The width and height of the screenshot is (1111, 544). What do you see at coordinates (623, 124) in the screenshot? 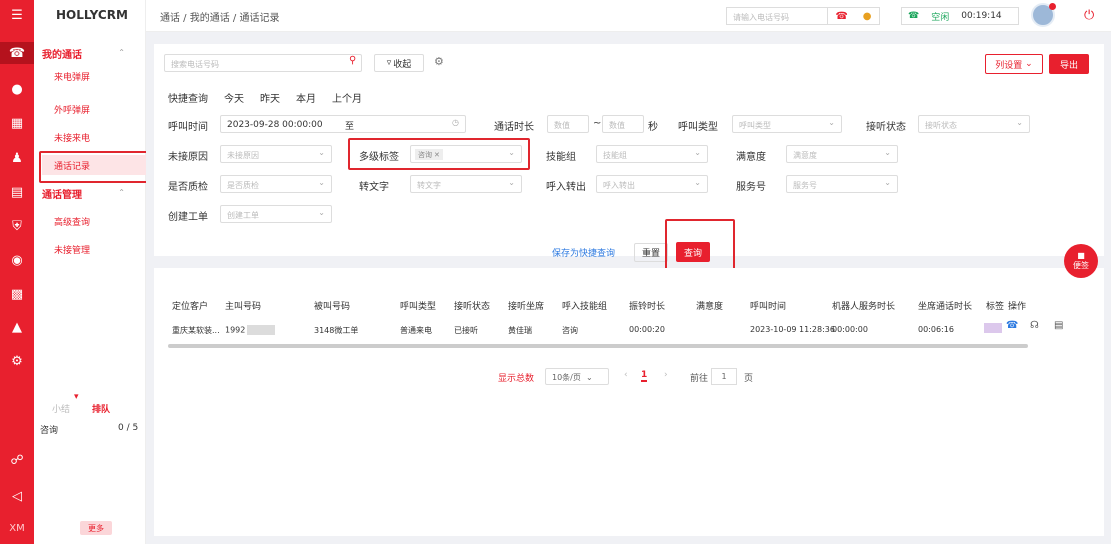
I see `duration-max-input: 数值` at bounding box center [623, 124].